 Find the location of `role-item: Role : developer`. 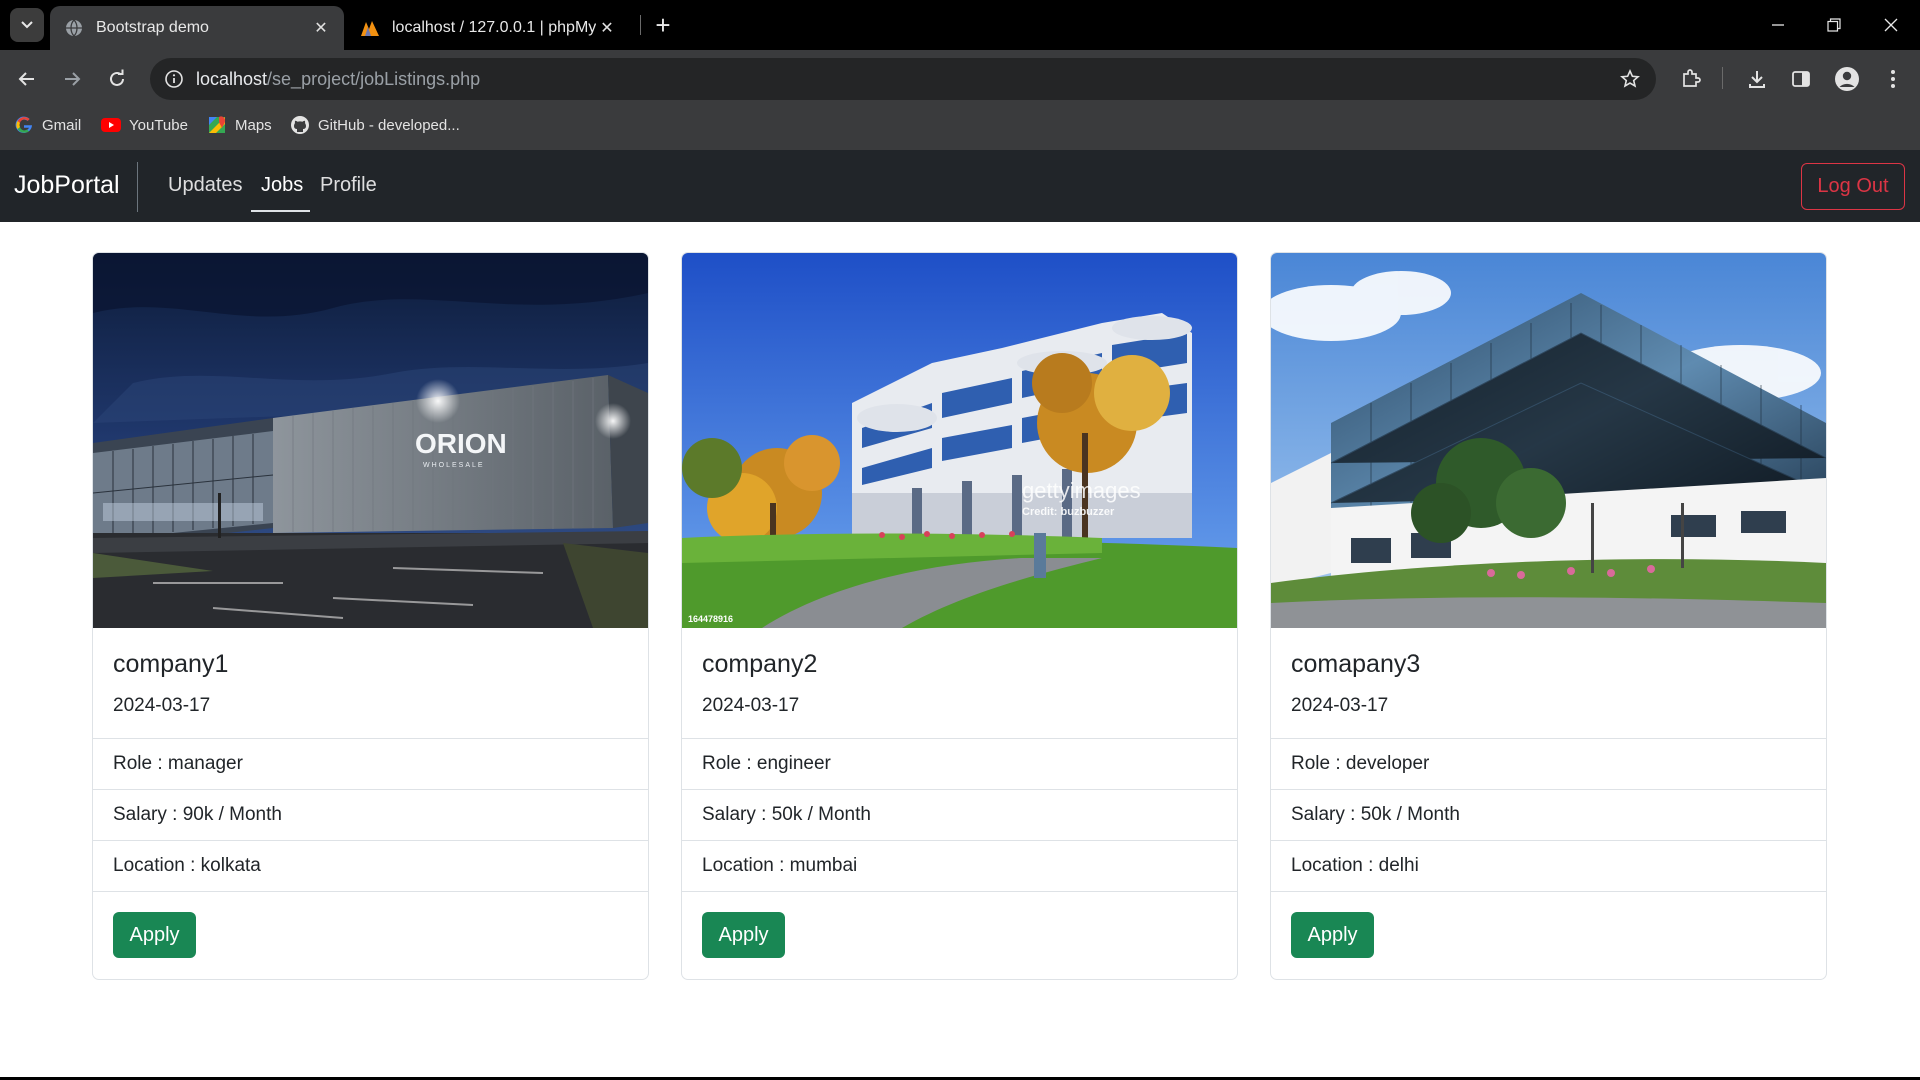

role-item: Role : developer is located at coordinates (1548, 763).